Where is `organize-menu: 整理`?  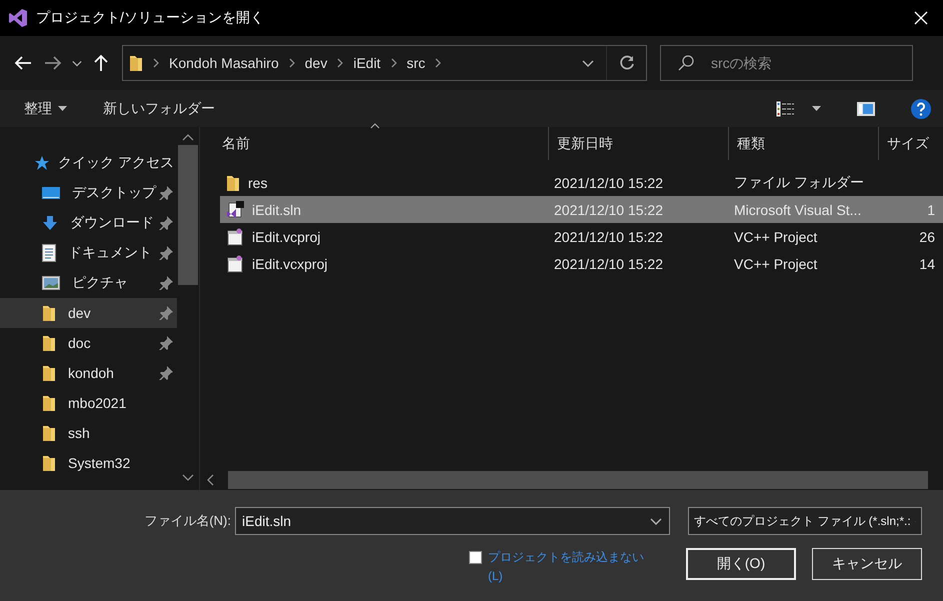 organize-menu: 整理 is located at coordinates (45, 109).